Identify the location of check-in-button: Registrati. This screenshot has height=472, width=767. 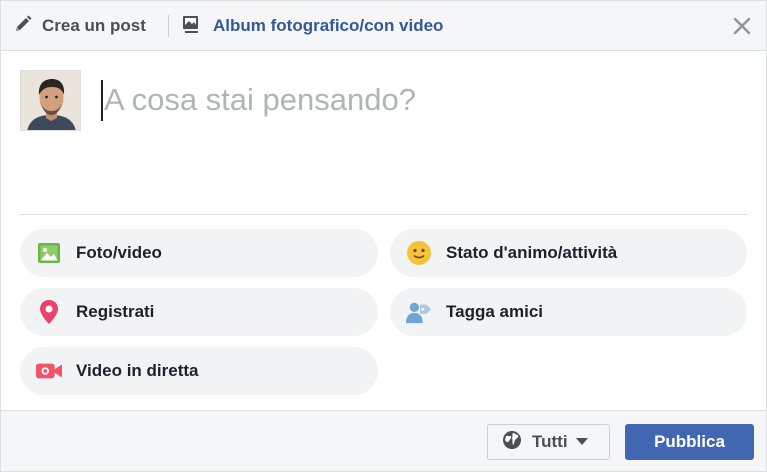
(199, 312).